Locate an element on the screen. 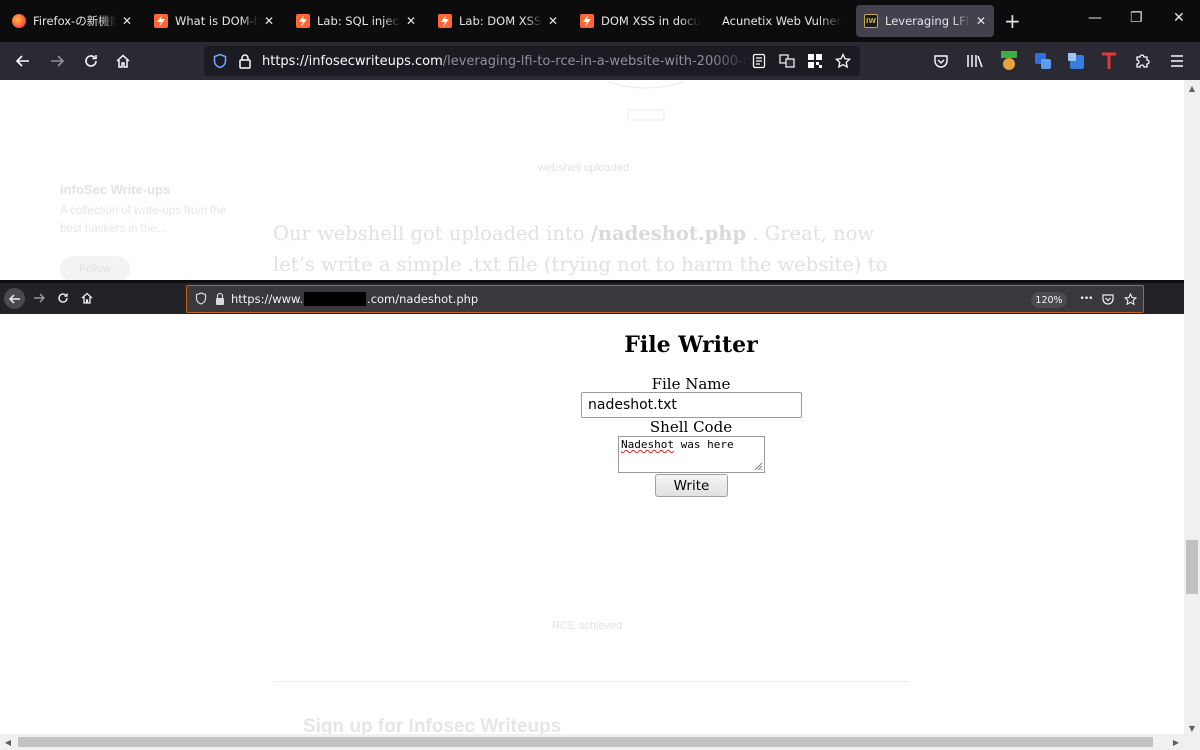 Image resolution: width=1200 pixels, height=750 pixels. qr-code-icon is located at coordinates (815, 61).